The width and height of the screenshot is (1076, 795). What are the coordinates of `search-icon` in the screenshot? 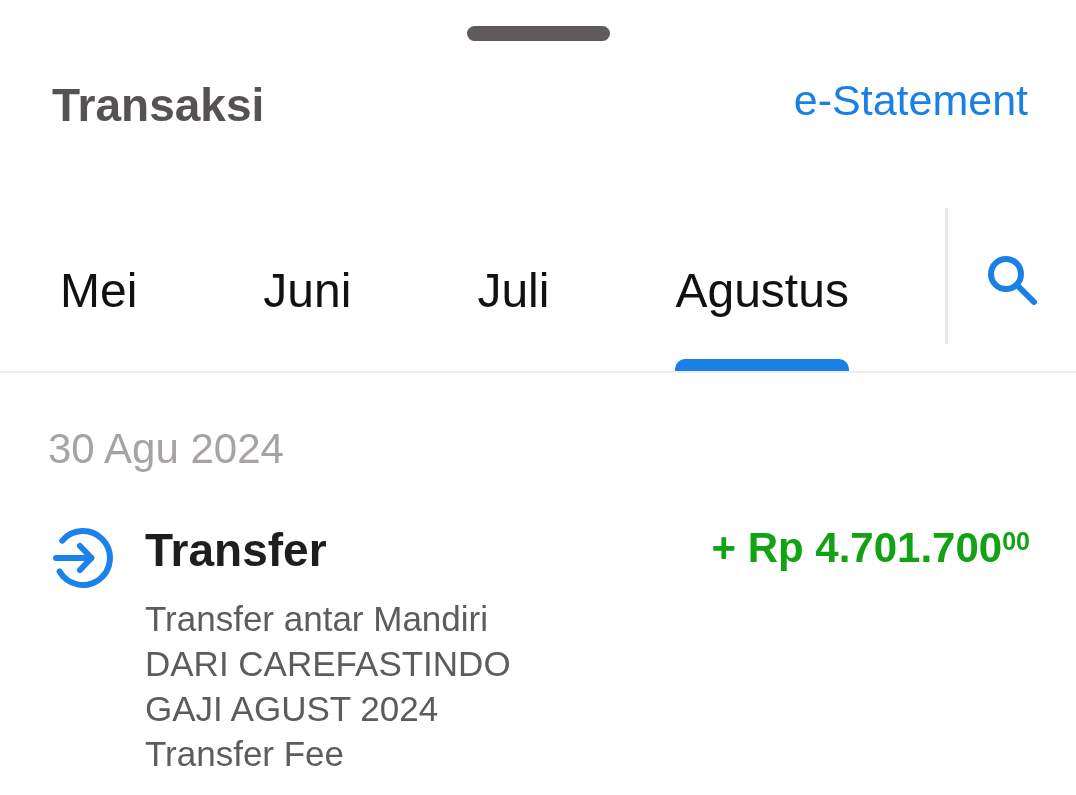 It's located at (1012, 280).